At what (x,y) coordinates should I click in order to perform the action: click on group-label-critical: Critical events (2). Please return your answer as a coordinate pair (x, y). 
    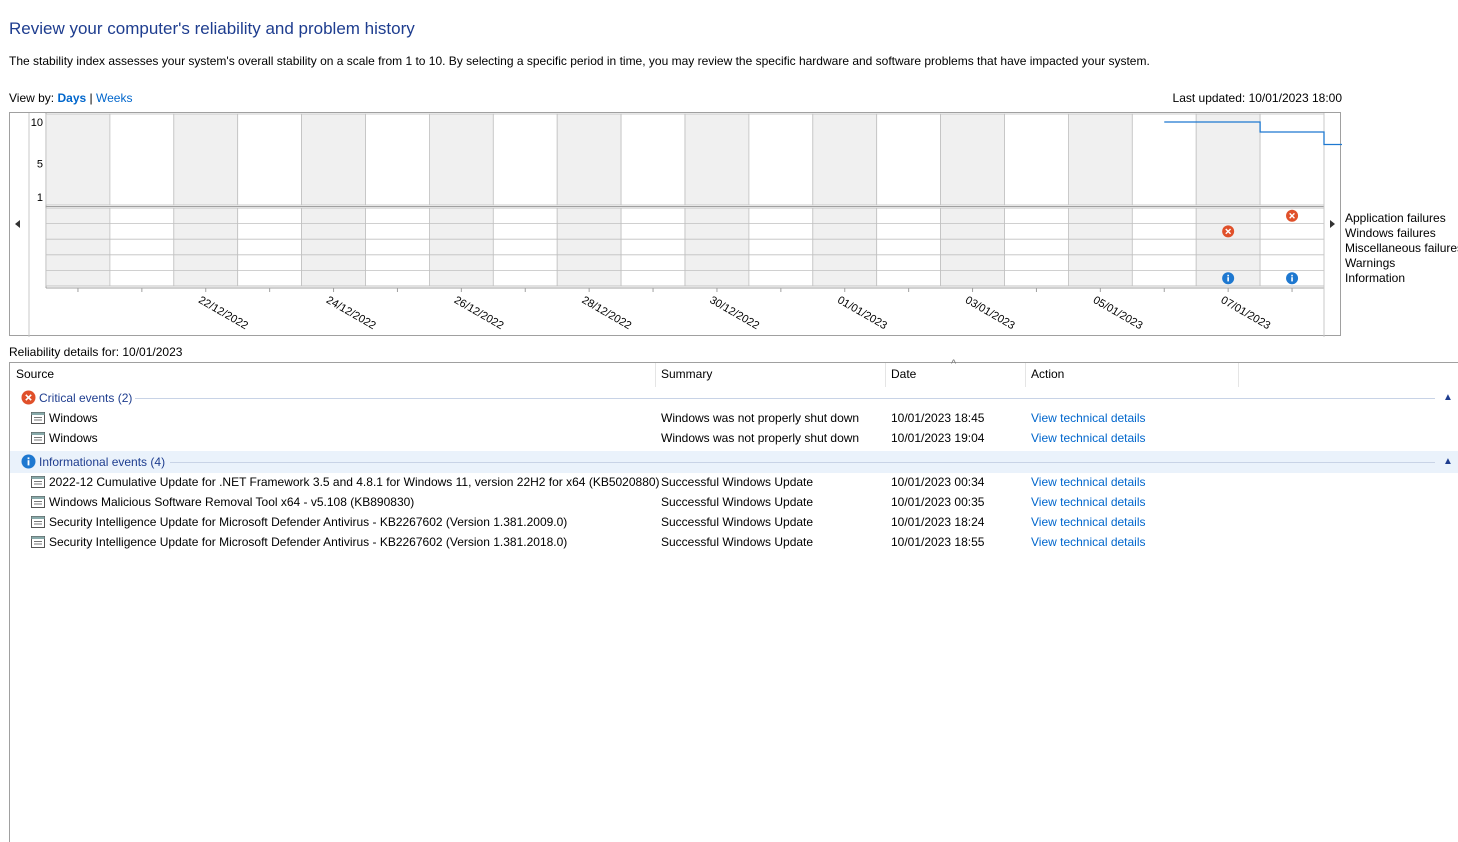
    Looking at the image, I should click on (86, 398).